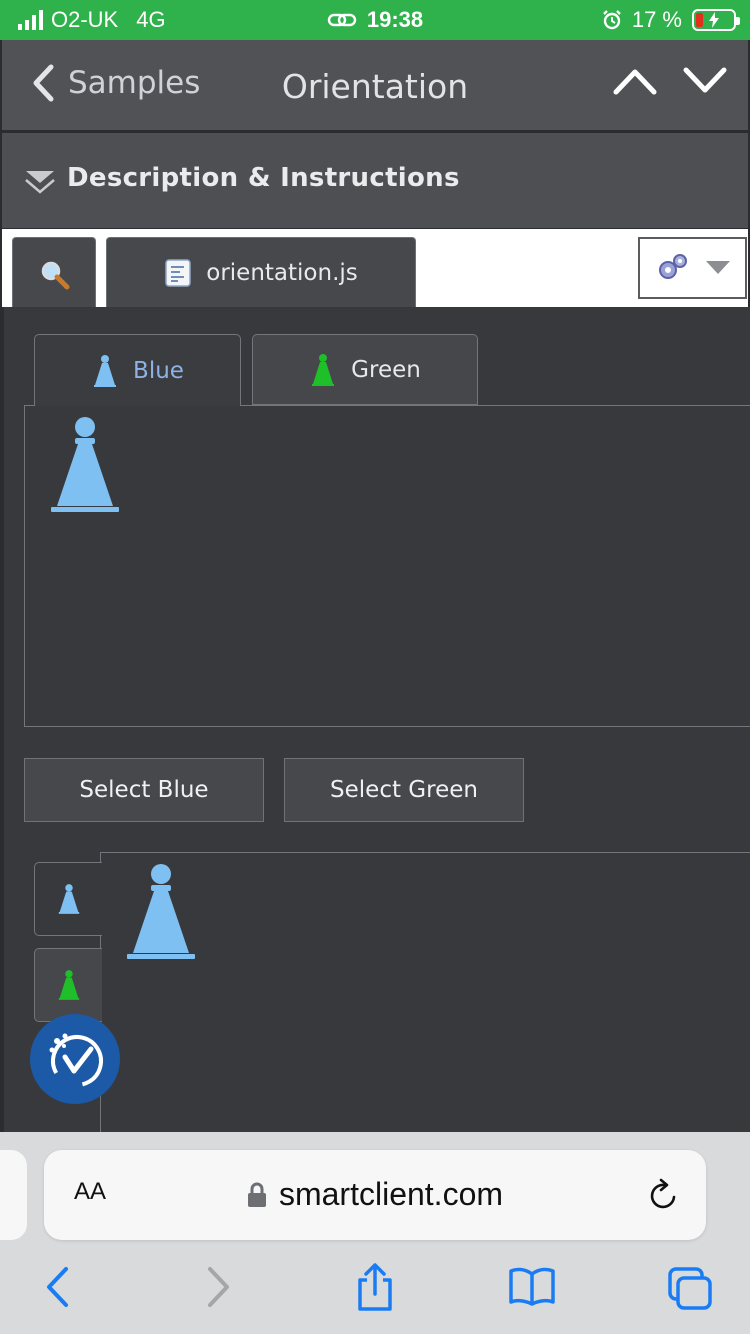 This screenshot has height=1334, width=750. What do you see at coordinates (391, 1194) in the screenshot?
I see `url-text: smartclient.com` at bounding box center [391, 1194].